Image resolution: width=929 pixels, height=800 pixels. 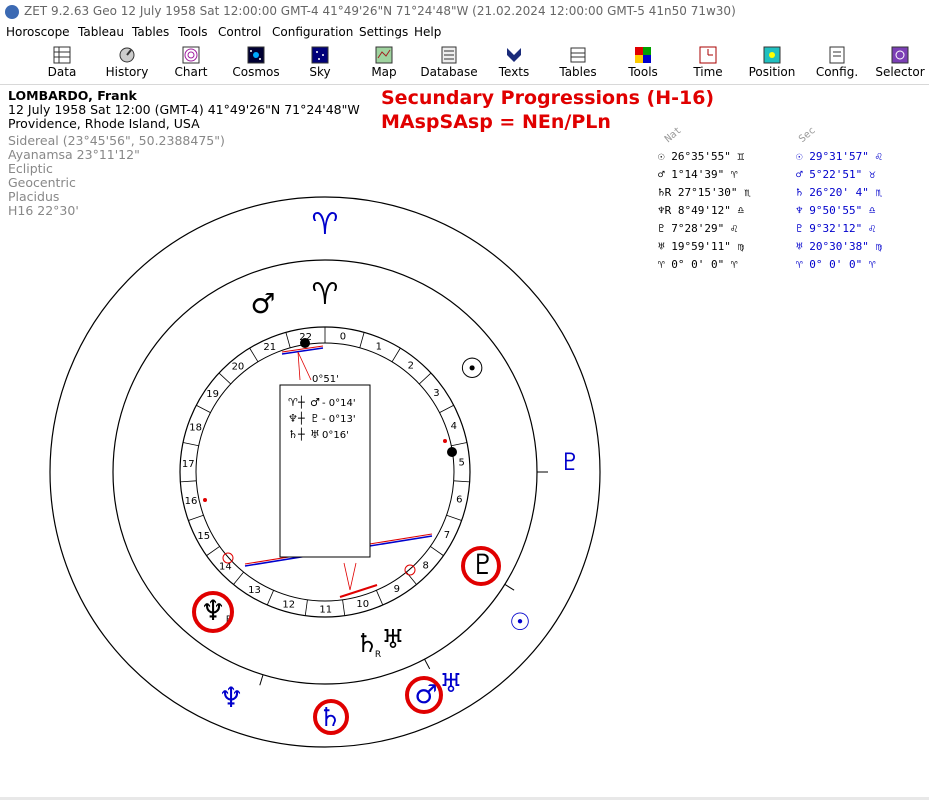 What do you see at coordinates (427, 32) in the screenshot?
I see `menu-help: Help` at bounding box center [427, 32].